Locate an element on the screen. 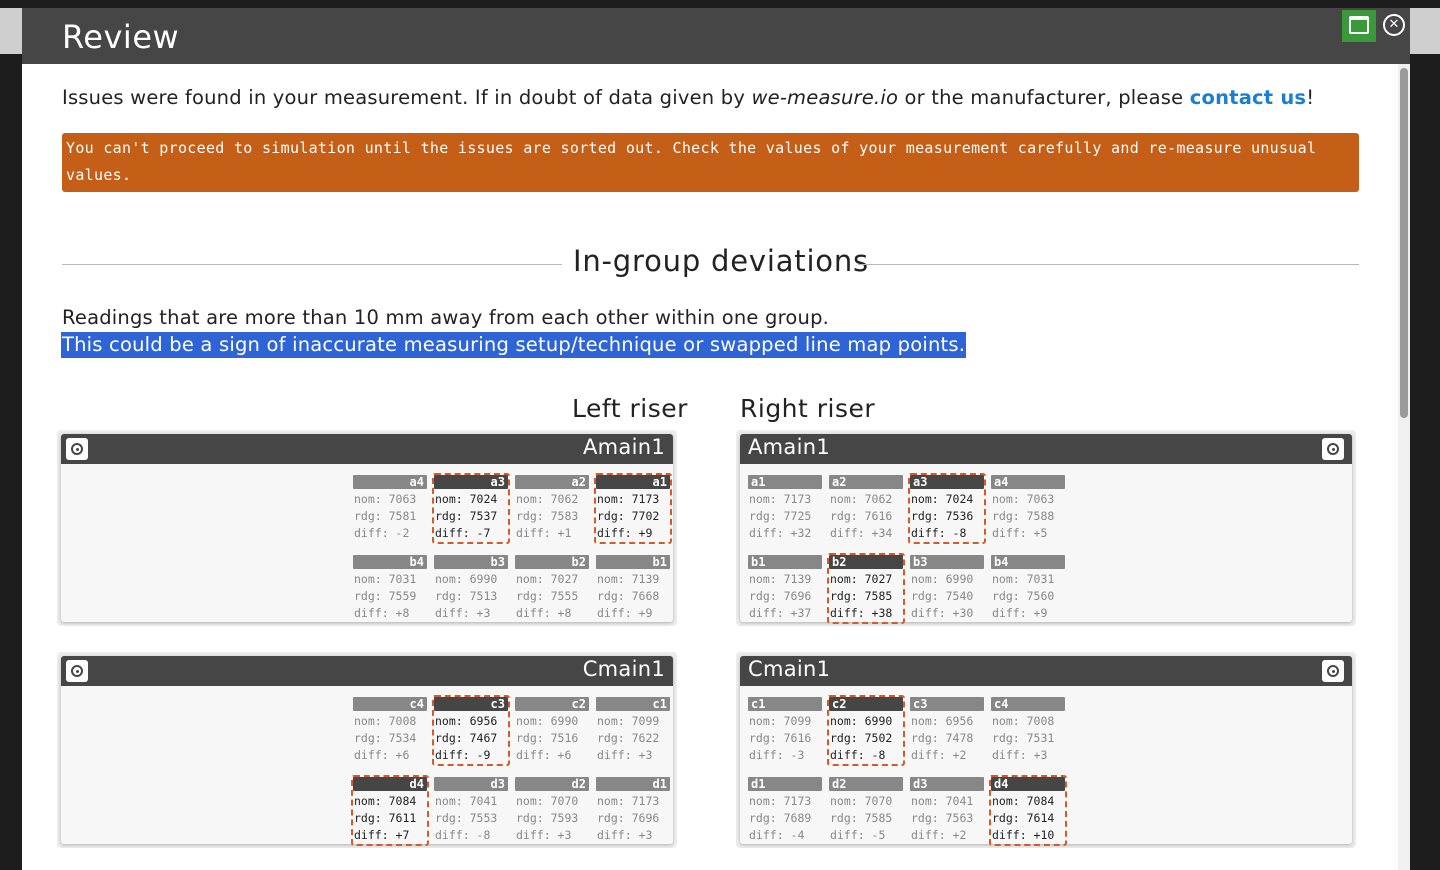 The image size is (1440, 870). point-values: nom: 6956 rdg: 7467 diff: -9 is located at coordinates (471, 738).